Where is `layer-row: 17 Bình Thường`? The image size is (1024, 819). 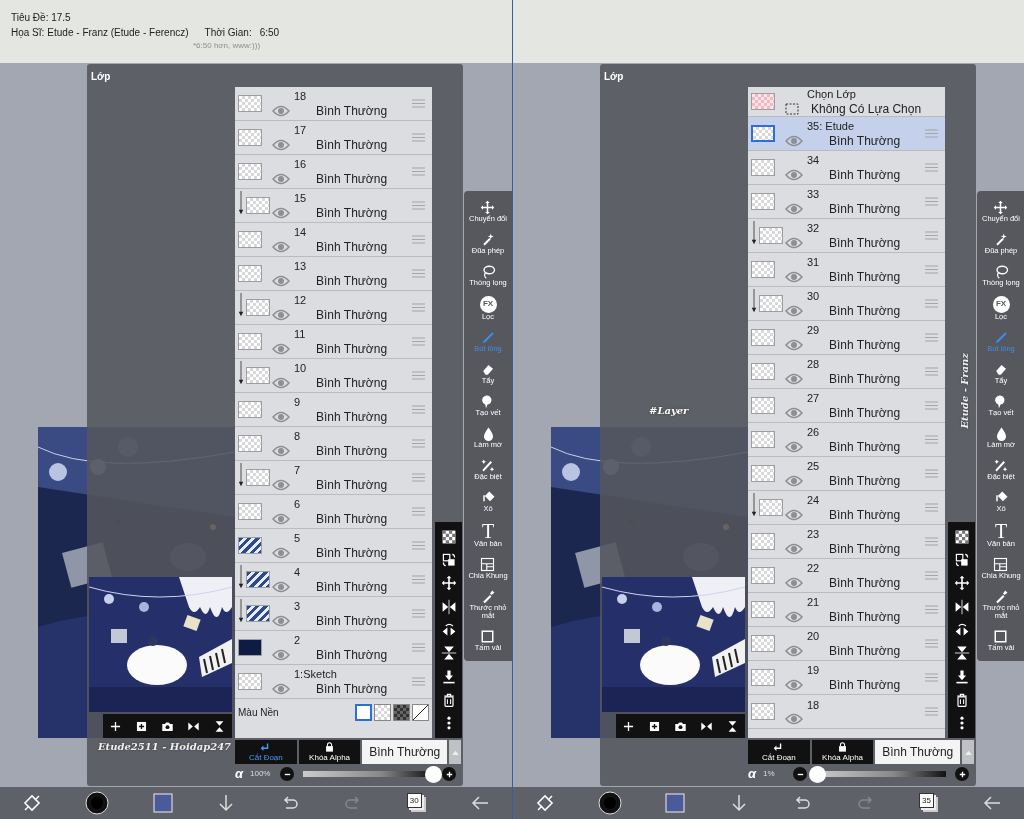
layer-row: 17 Bình Thường is located at coordinates (333, 138).